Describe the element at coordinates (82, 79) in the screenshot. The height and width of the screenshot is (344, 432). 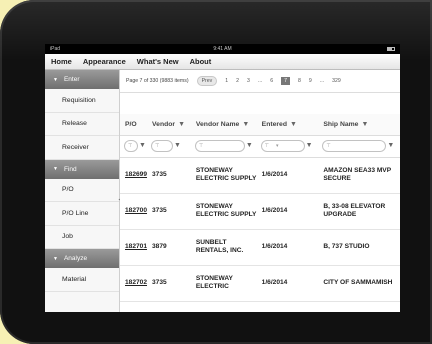
I see `sidebar-section-enter: ▼ Enter` at that location.